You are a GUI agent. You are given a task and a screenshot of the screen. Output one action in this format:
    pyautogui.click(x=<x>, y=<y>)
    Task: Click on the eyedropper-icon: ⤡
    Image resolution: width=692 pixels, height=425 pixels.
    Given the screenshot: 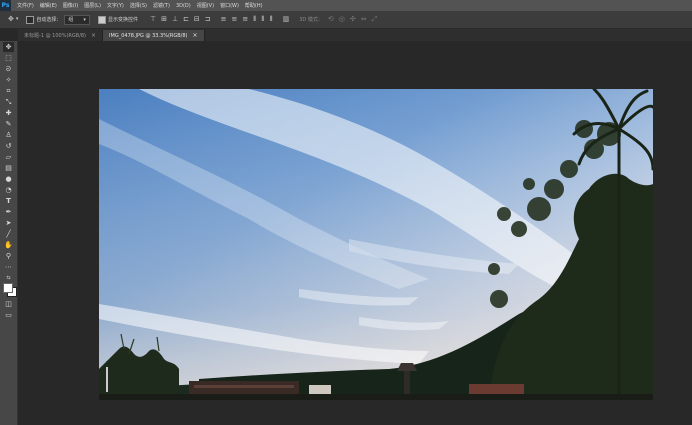 What is the action you would take?
    pyautogui.click(x=8, y=102)
    